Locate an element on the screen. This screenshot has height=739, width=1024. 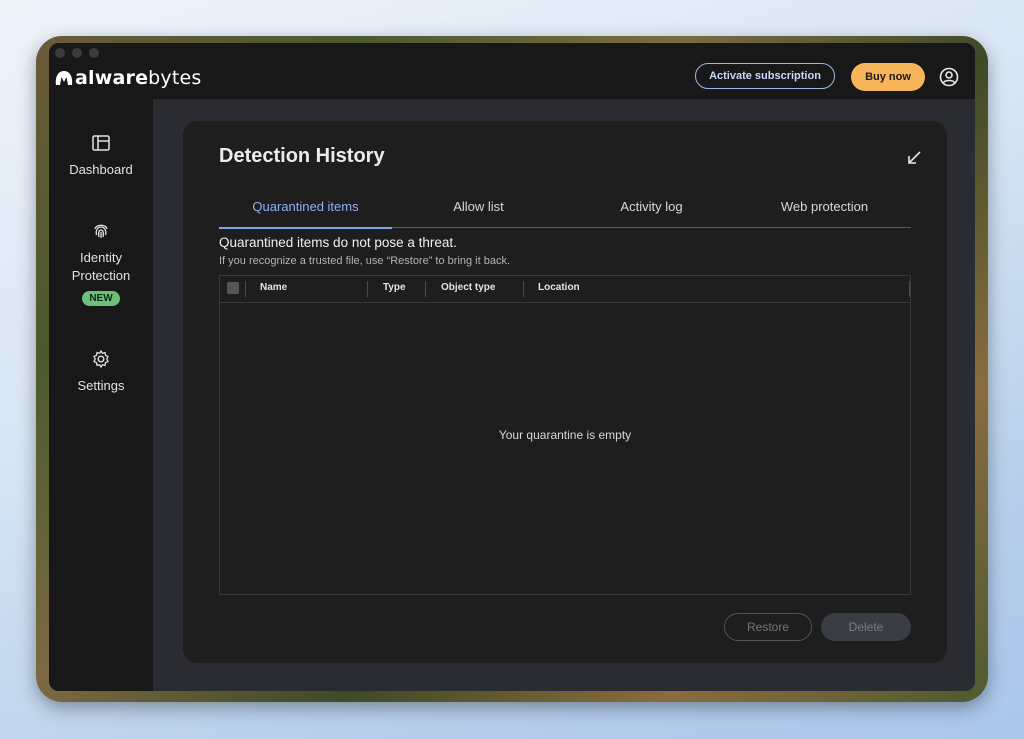
minimize-window-button is located at coordinates (77, 53).